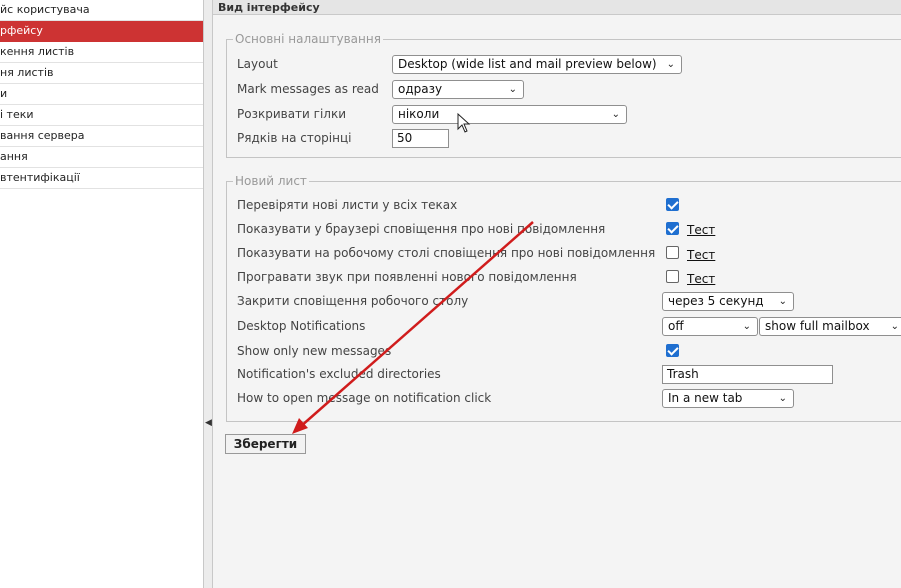  I want to click on sidebar-item-interface: рфейсу, so click(101, 31).